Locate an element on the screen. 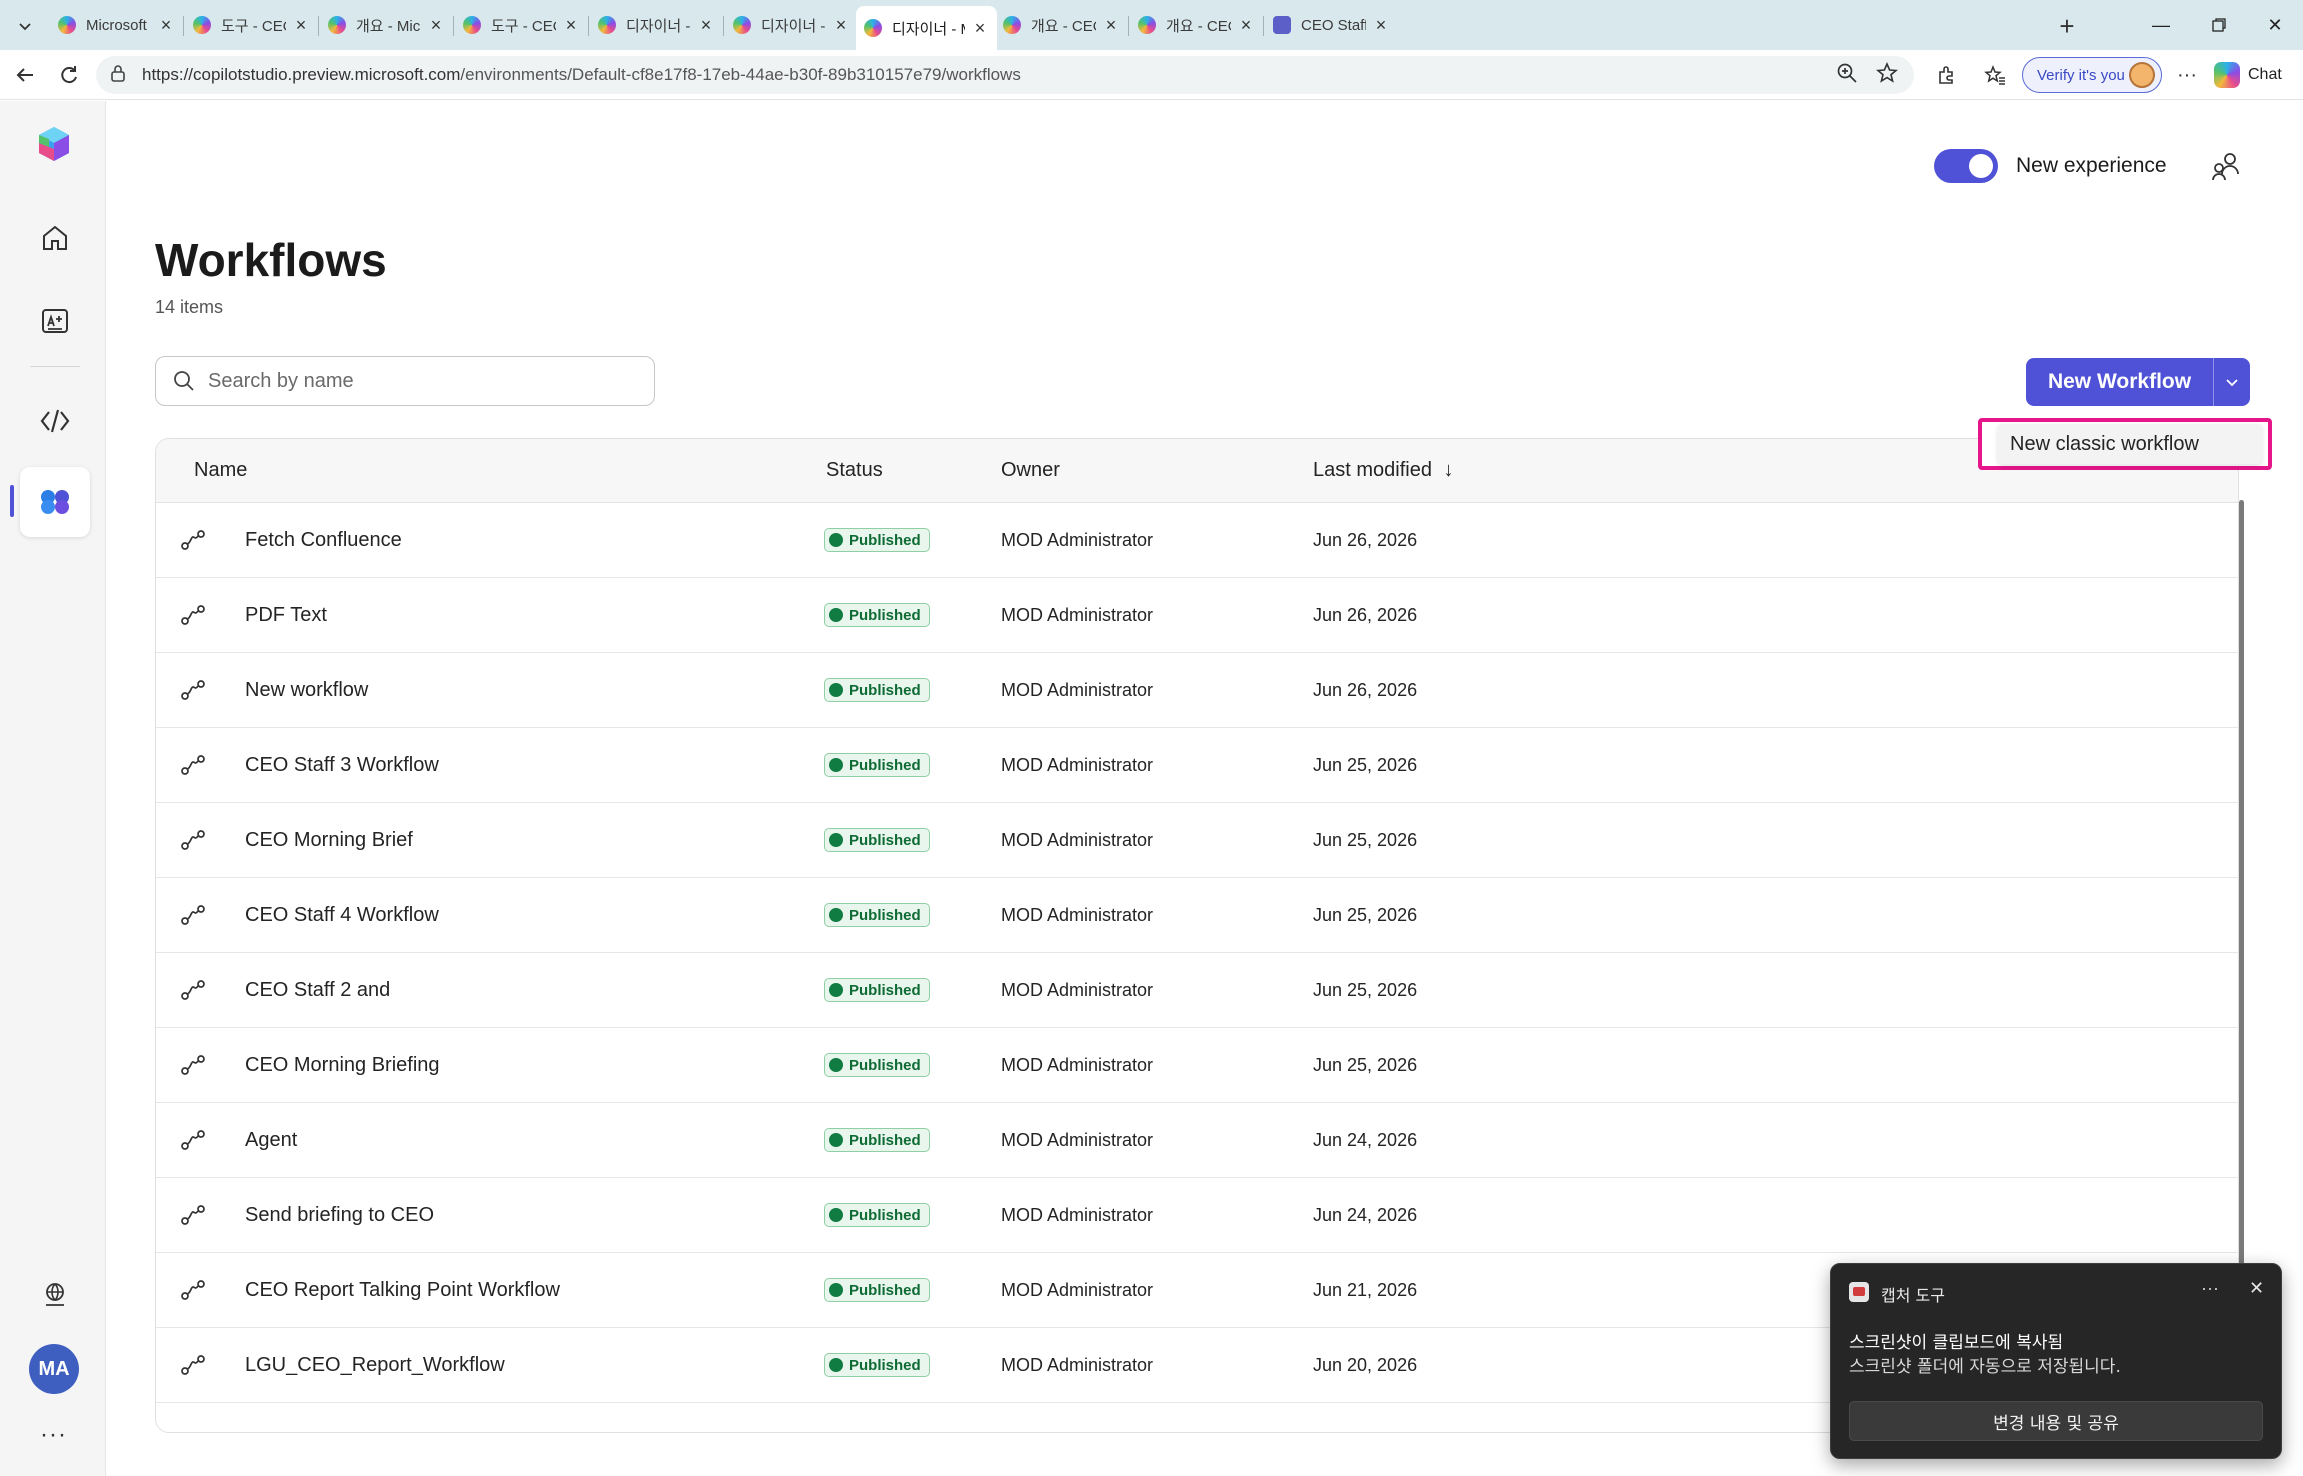  tab-title: 디자이너 - Microso is located at coordinates (928, 29).